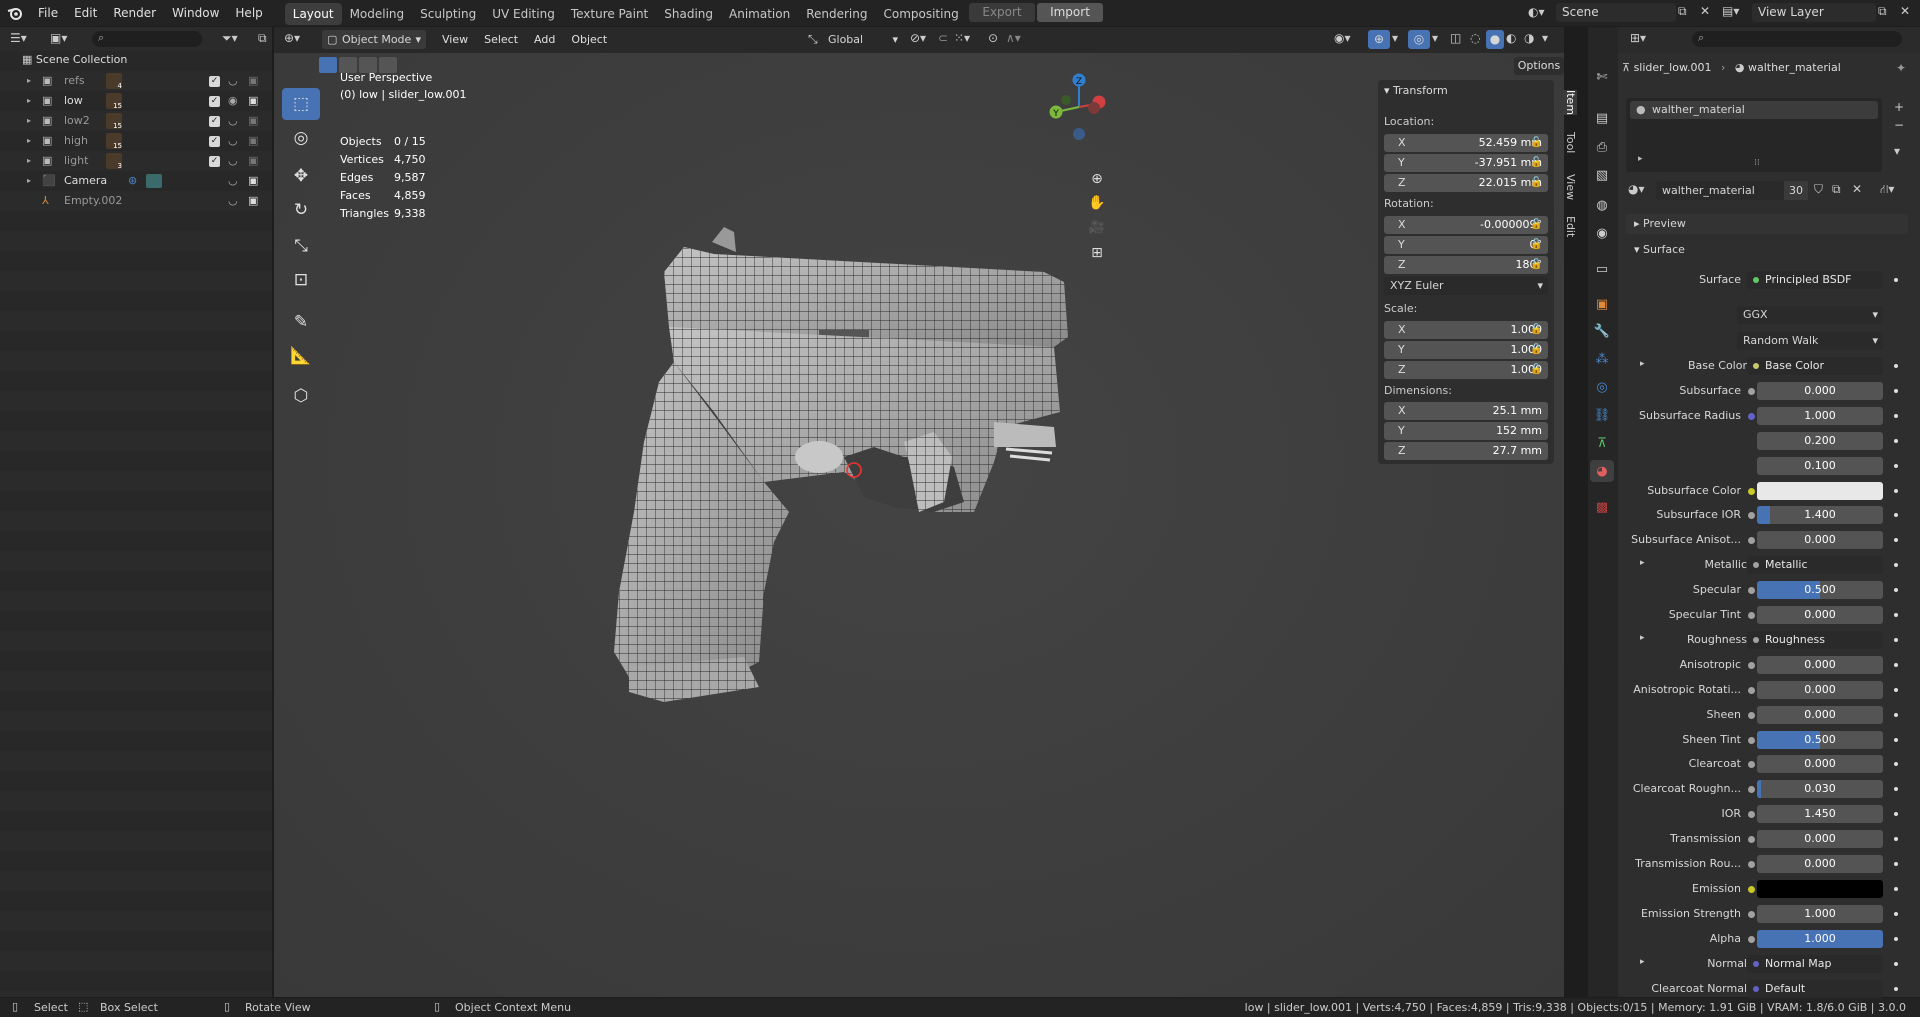  Describe the element at coordinates (1416, 90) in the screenshot. I see `transform-panel-header: ▾ Transform` at that location.